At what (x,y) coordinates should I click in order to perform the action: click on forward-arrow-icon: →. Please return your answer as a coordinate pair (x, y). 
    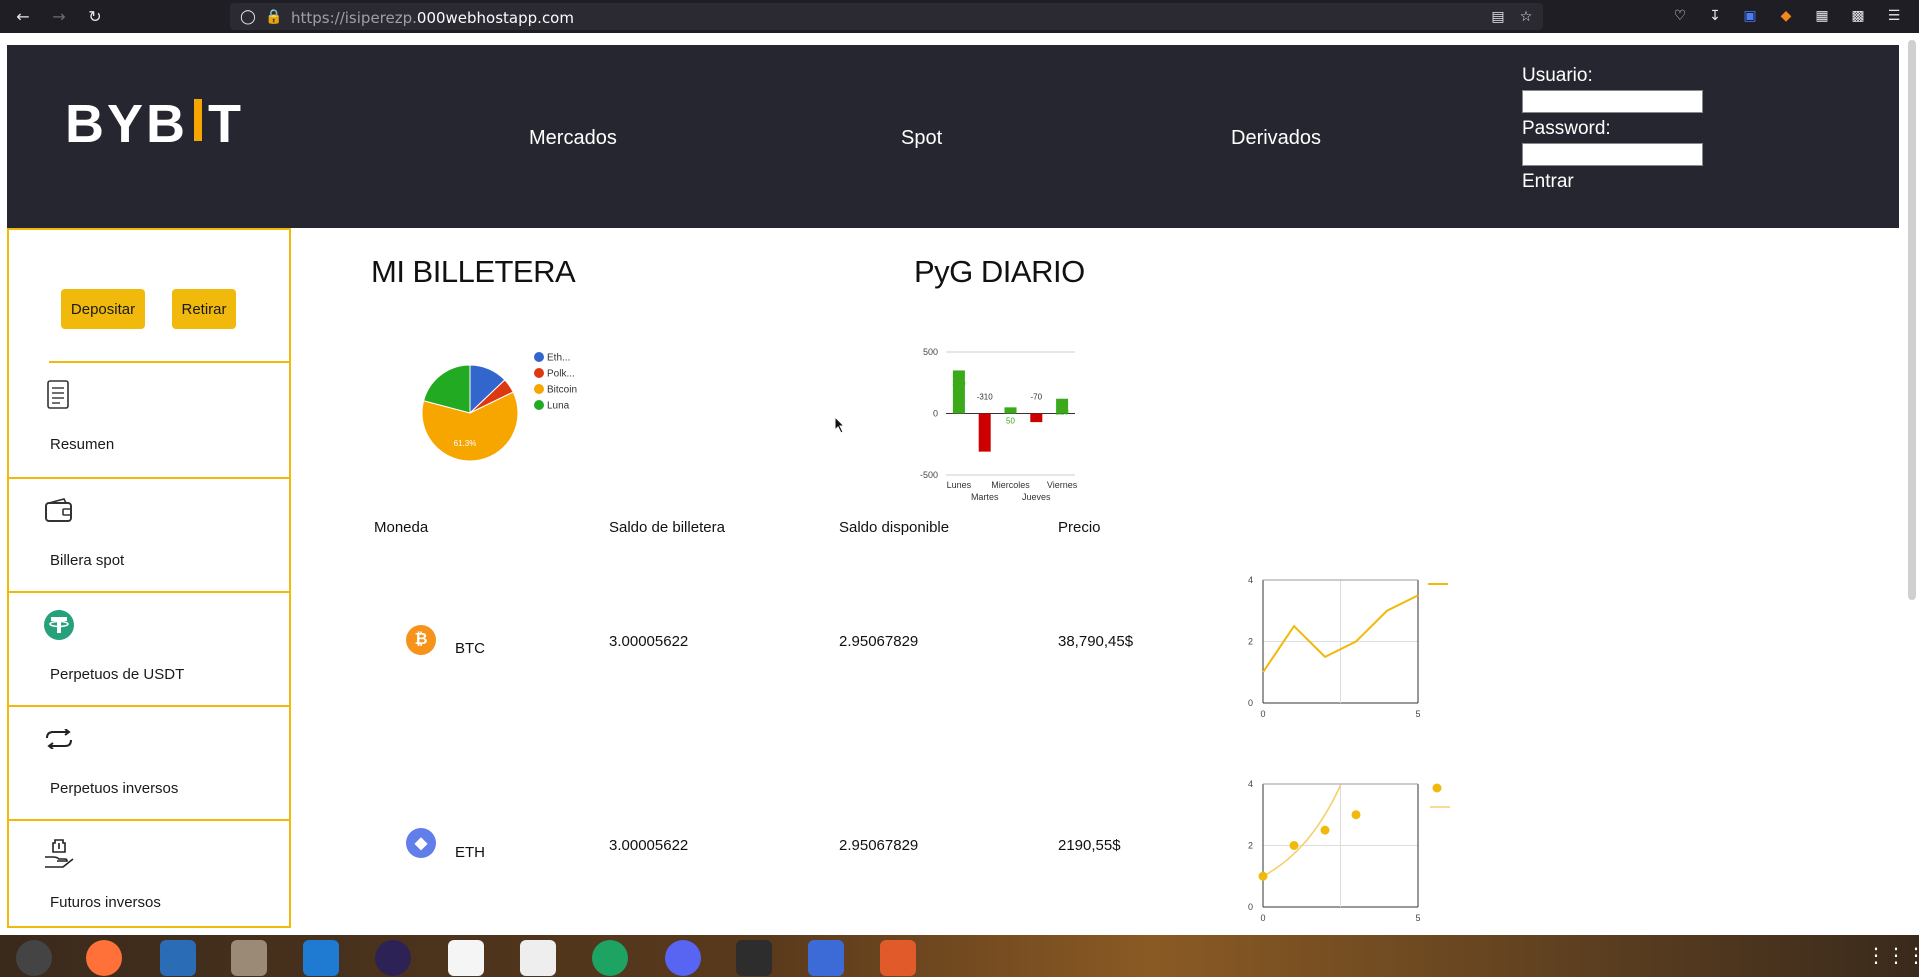
    Looking at the image, I should click on (59, 16).